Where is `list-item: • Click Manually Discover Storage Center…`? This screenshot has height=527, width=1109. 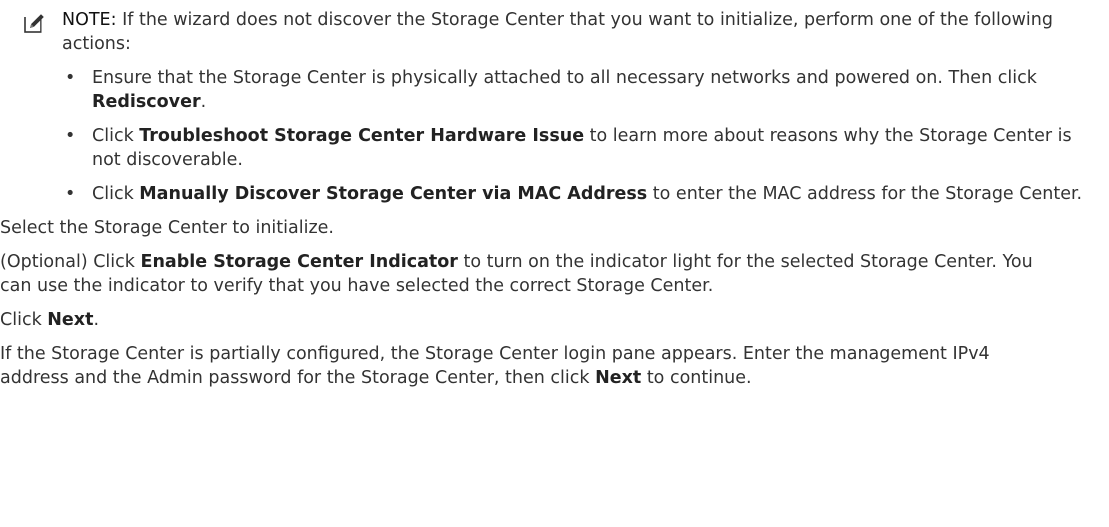 list-item: • Click Manually Discover Storage Center… is located at coordinates (582, 194).